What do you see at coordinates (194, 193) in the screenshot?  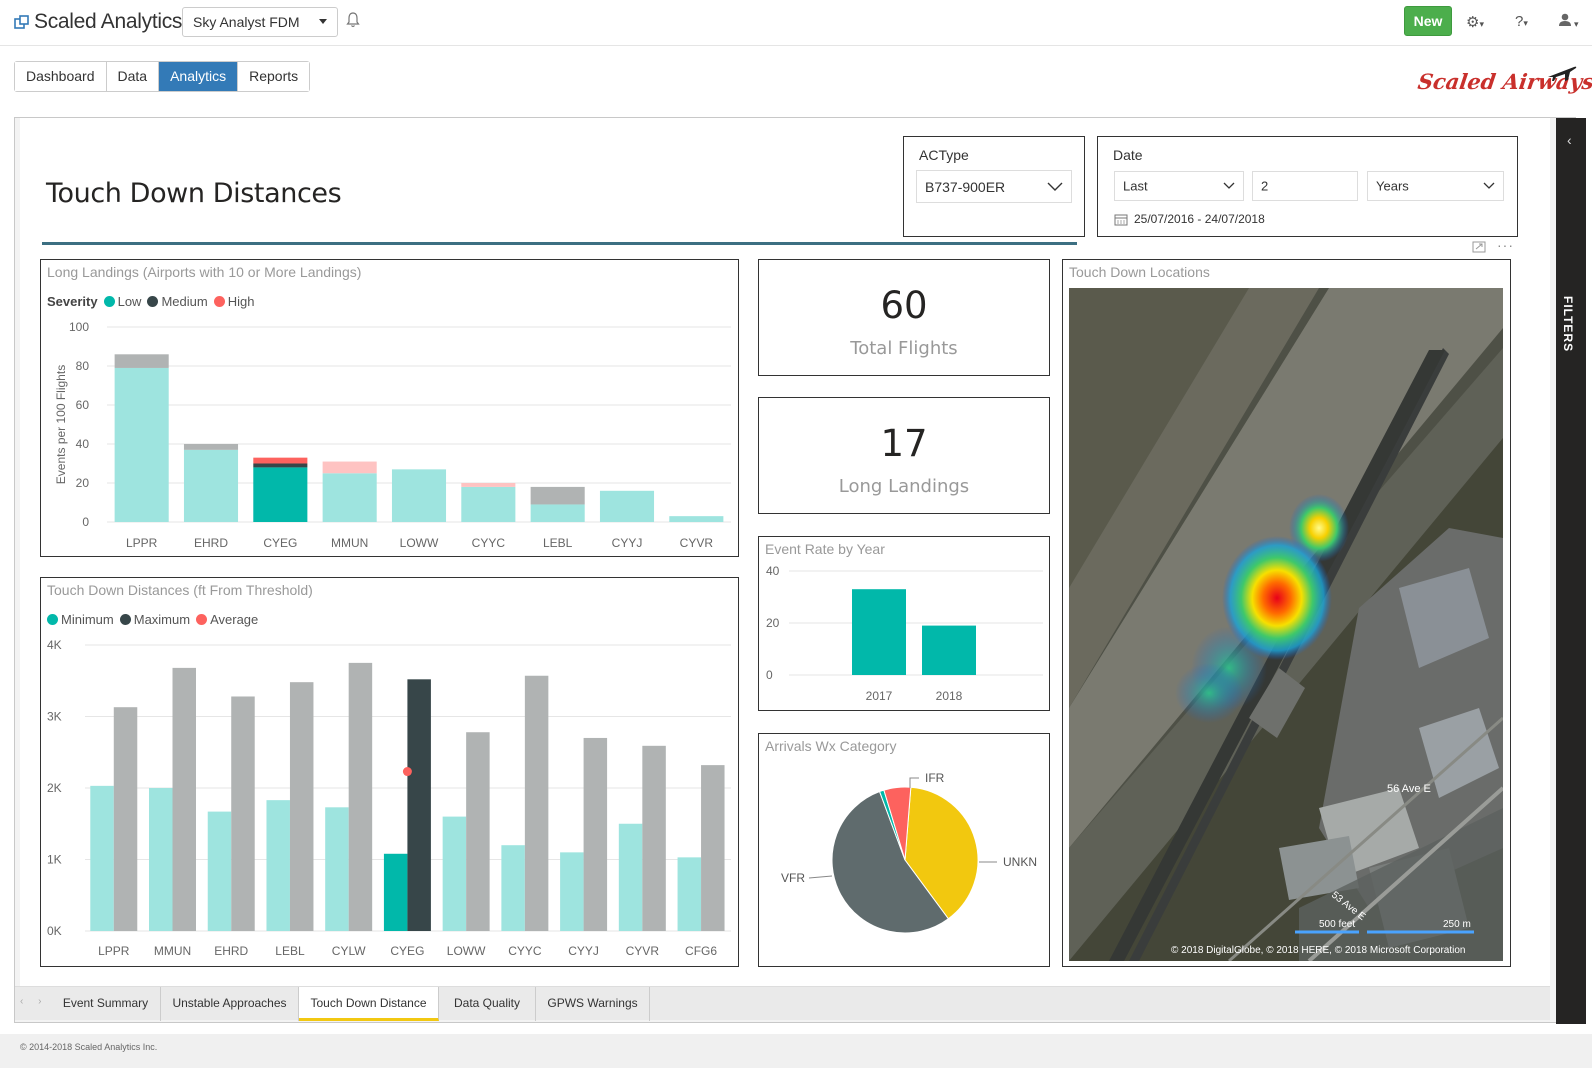 I see `page-title: Touch Down Distances` at bounding box center [194, 193].